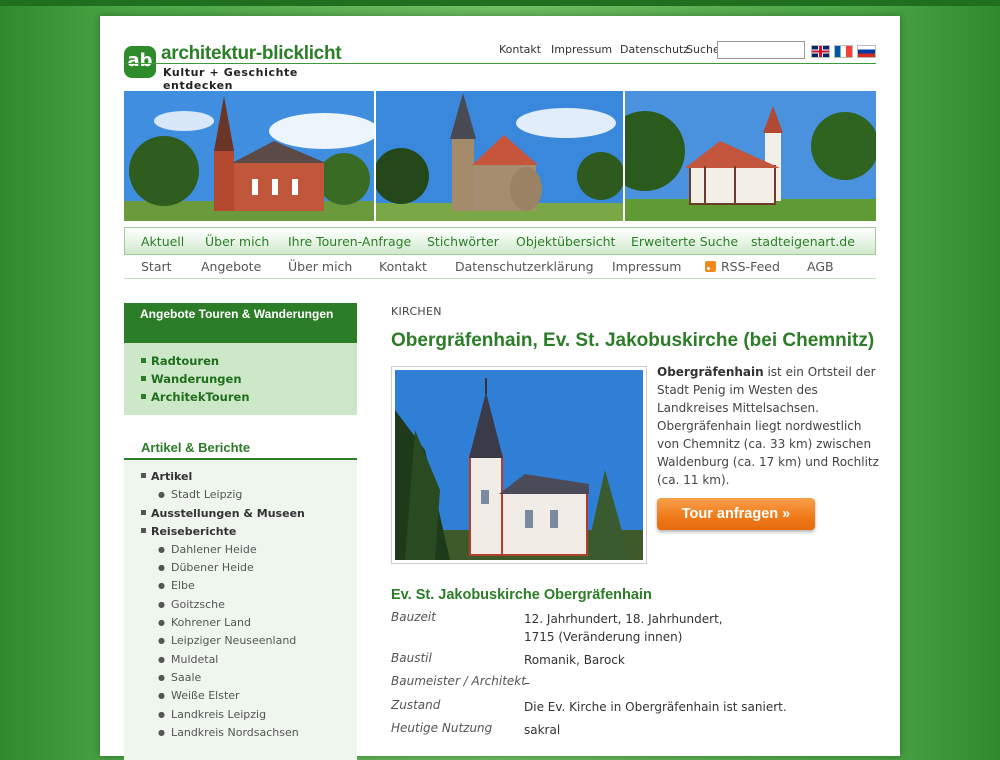 This screenshot has width=1000, height=760. Describe the element at coordinates (212, 714) in the screenshot. I see `sidebar-subitem-landkreis-leipzig: Landkreis Leipzig` at that location.